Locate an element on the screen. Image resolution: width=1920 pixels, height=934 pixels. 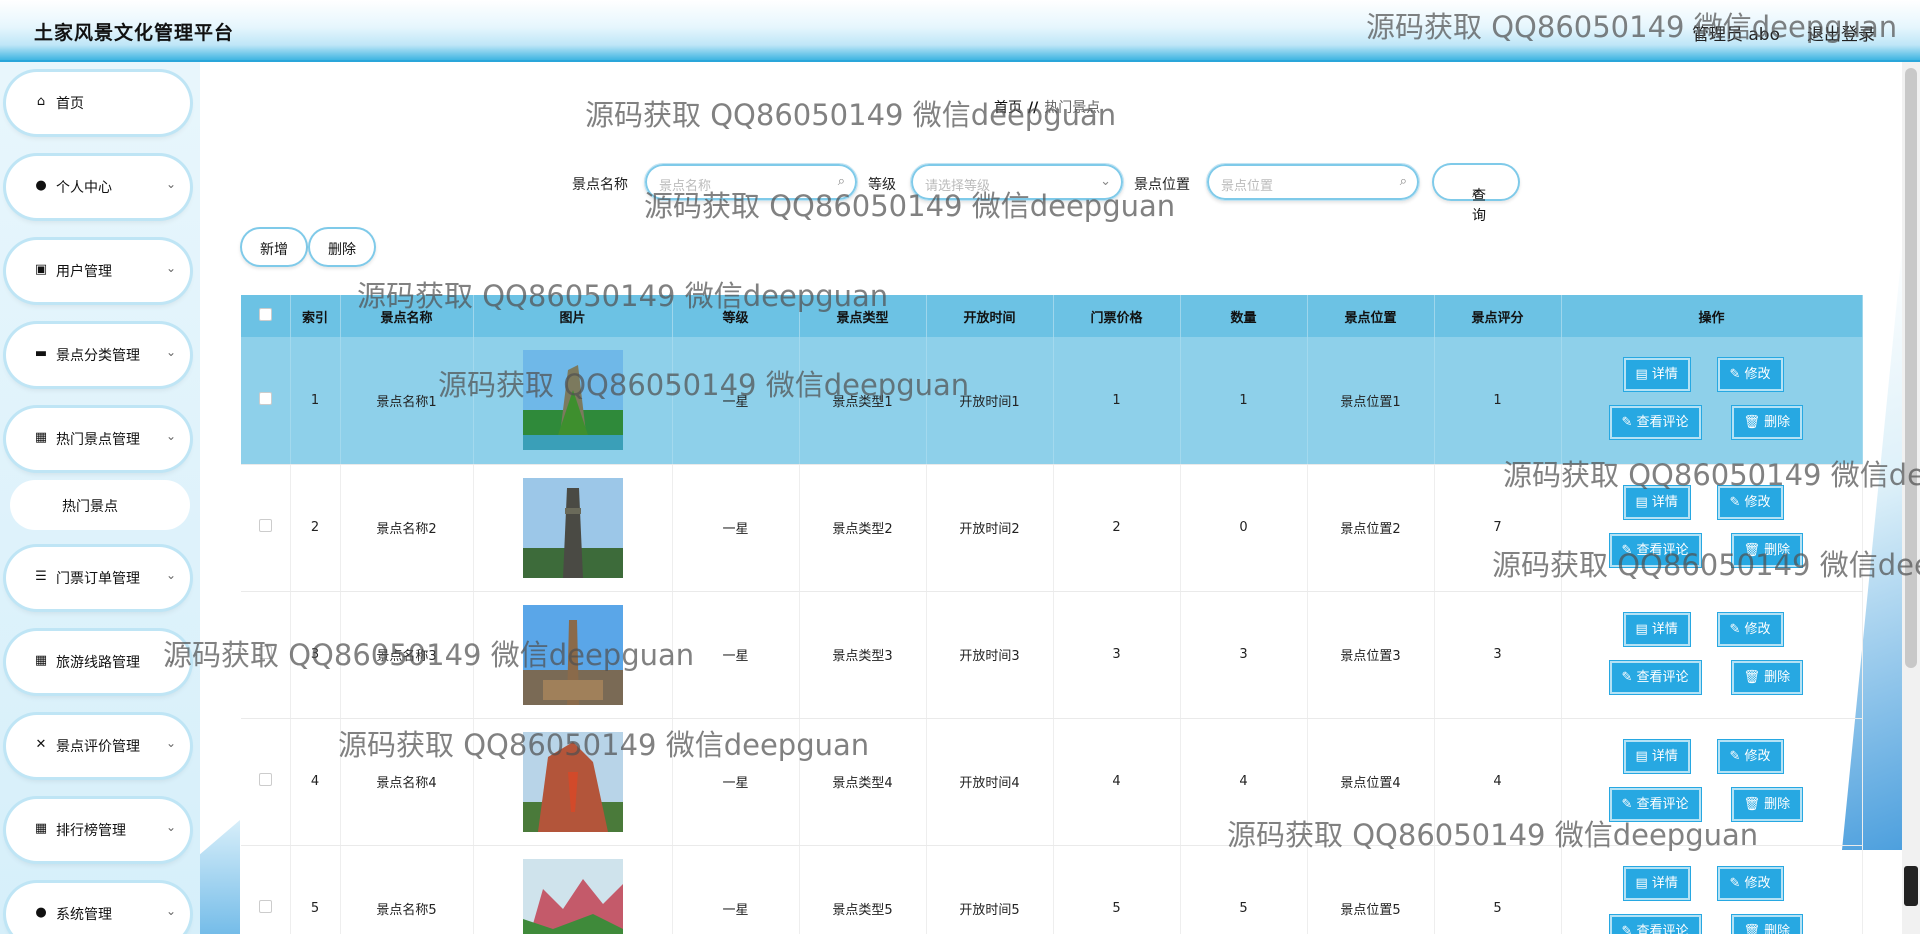
sidebar-item-ticket-orders: ☰ 门票订单管理 ⌄ is located at coordinates (98, 578).